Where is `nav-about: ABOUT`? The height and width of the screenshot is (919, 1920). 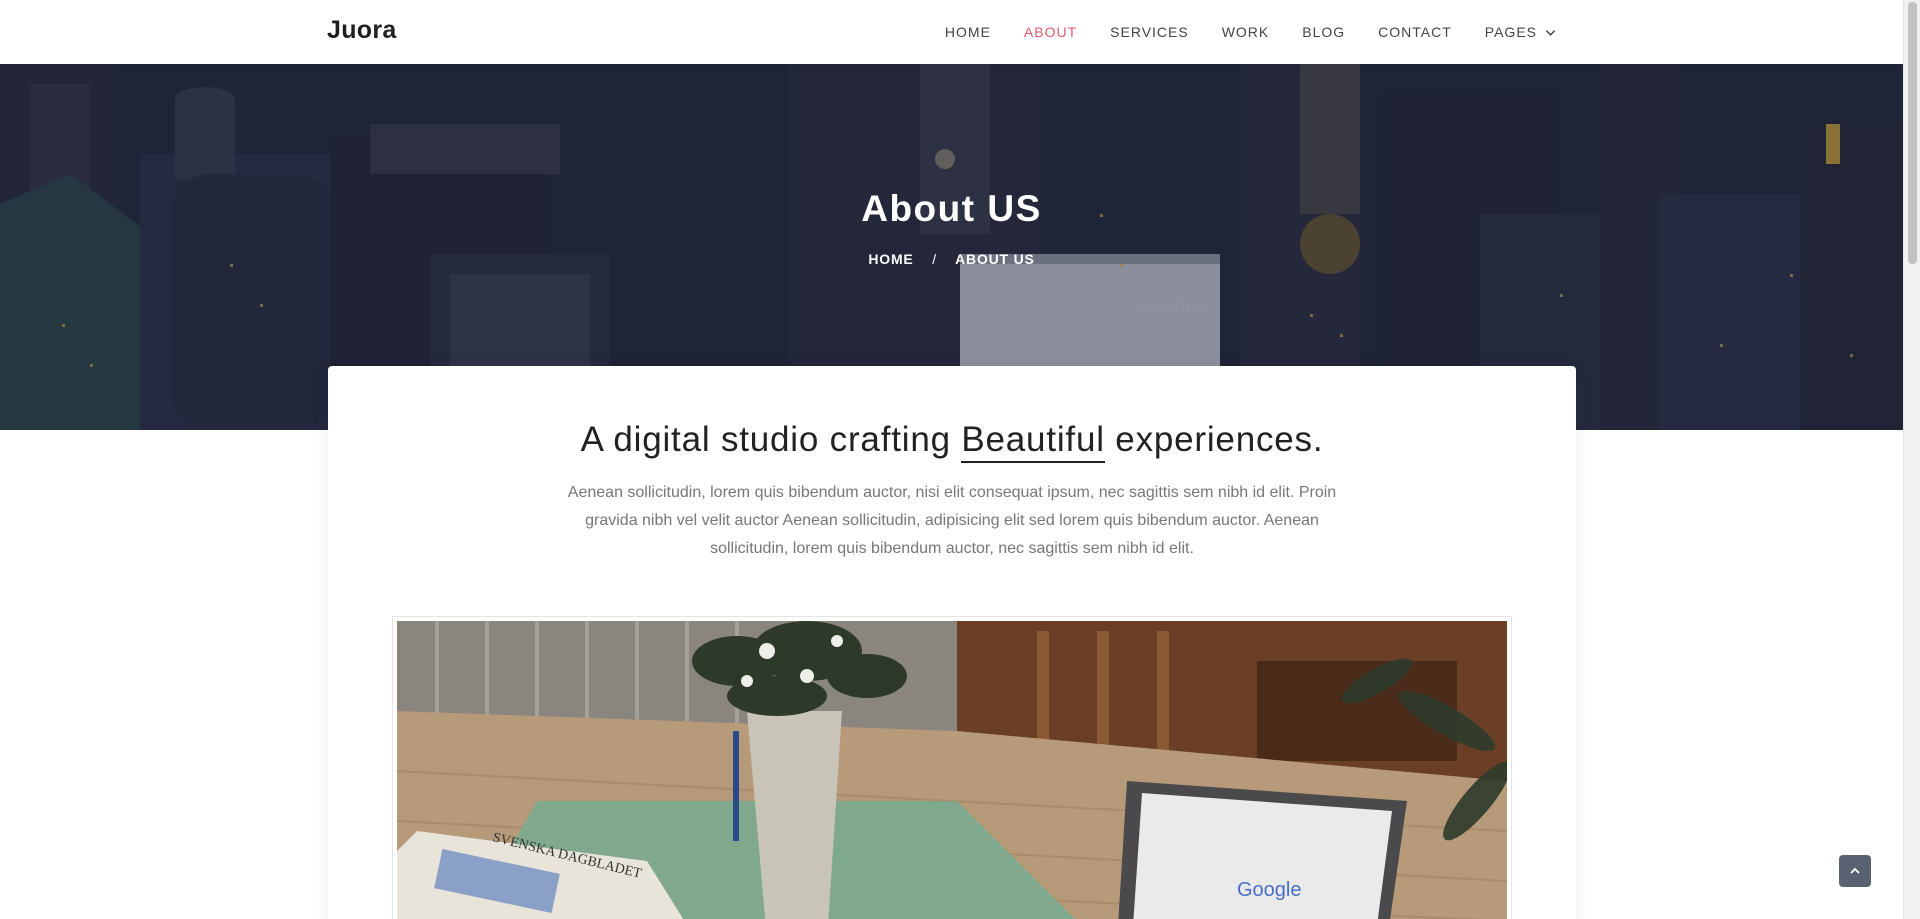 nav-about: ABOUT is located at coordinates (1050, 32).